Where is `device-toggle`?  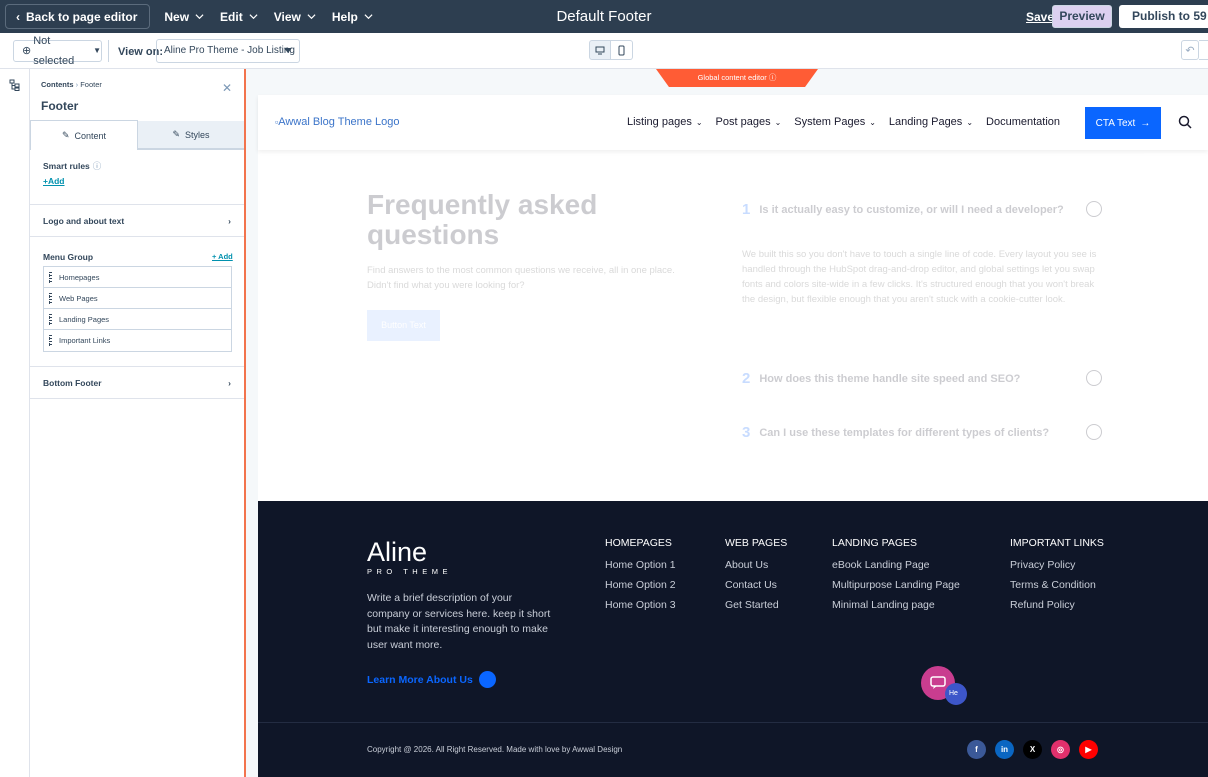
device-toggle is located at coordinates (611, 50).